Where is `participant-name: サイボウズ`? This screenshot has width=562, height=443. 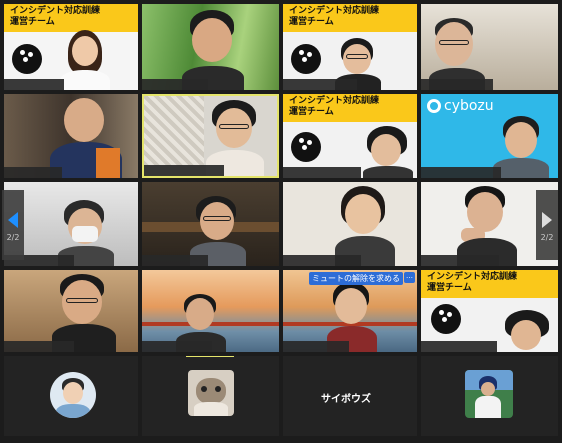 participant-name: サイボウズ is located at coordinates (346, 399).